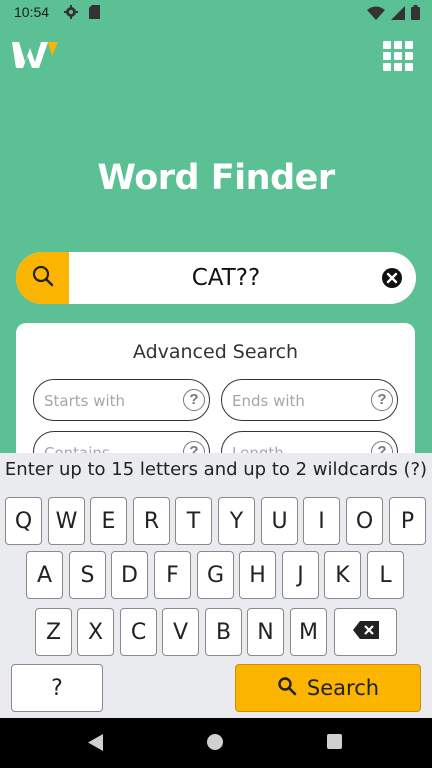  Describe the element at coordinates (334, 741) in the screenshot. I see `recents-icon` at that location.